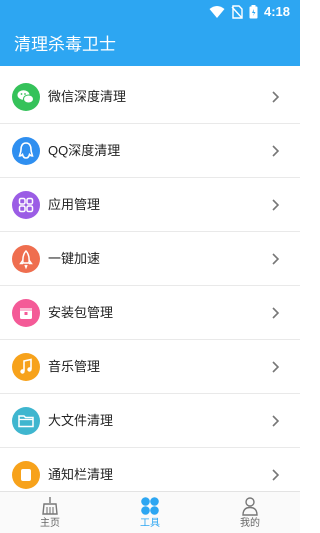 This screenshot has height=533, width=320. What do you see at coordinates (250, 523) in the screenshot?
I see `nav-profile-label: 我的` at bounding box center [250, 523].